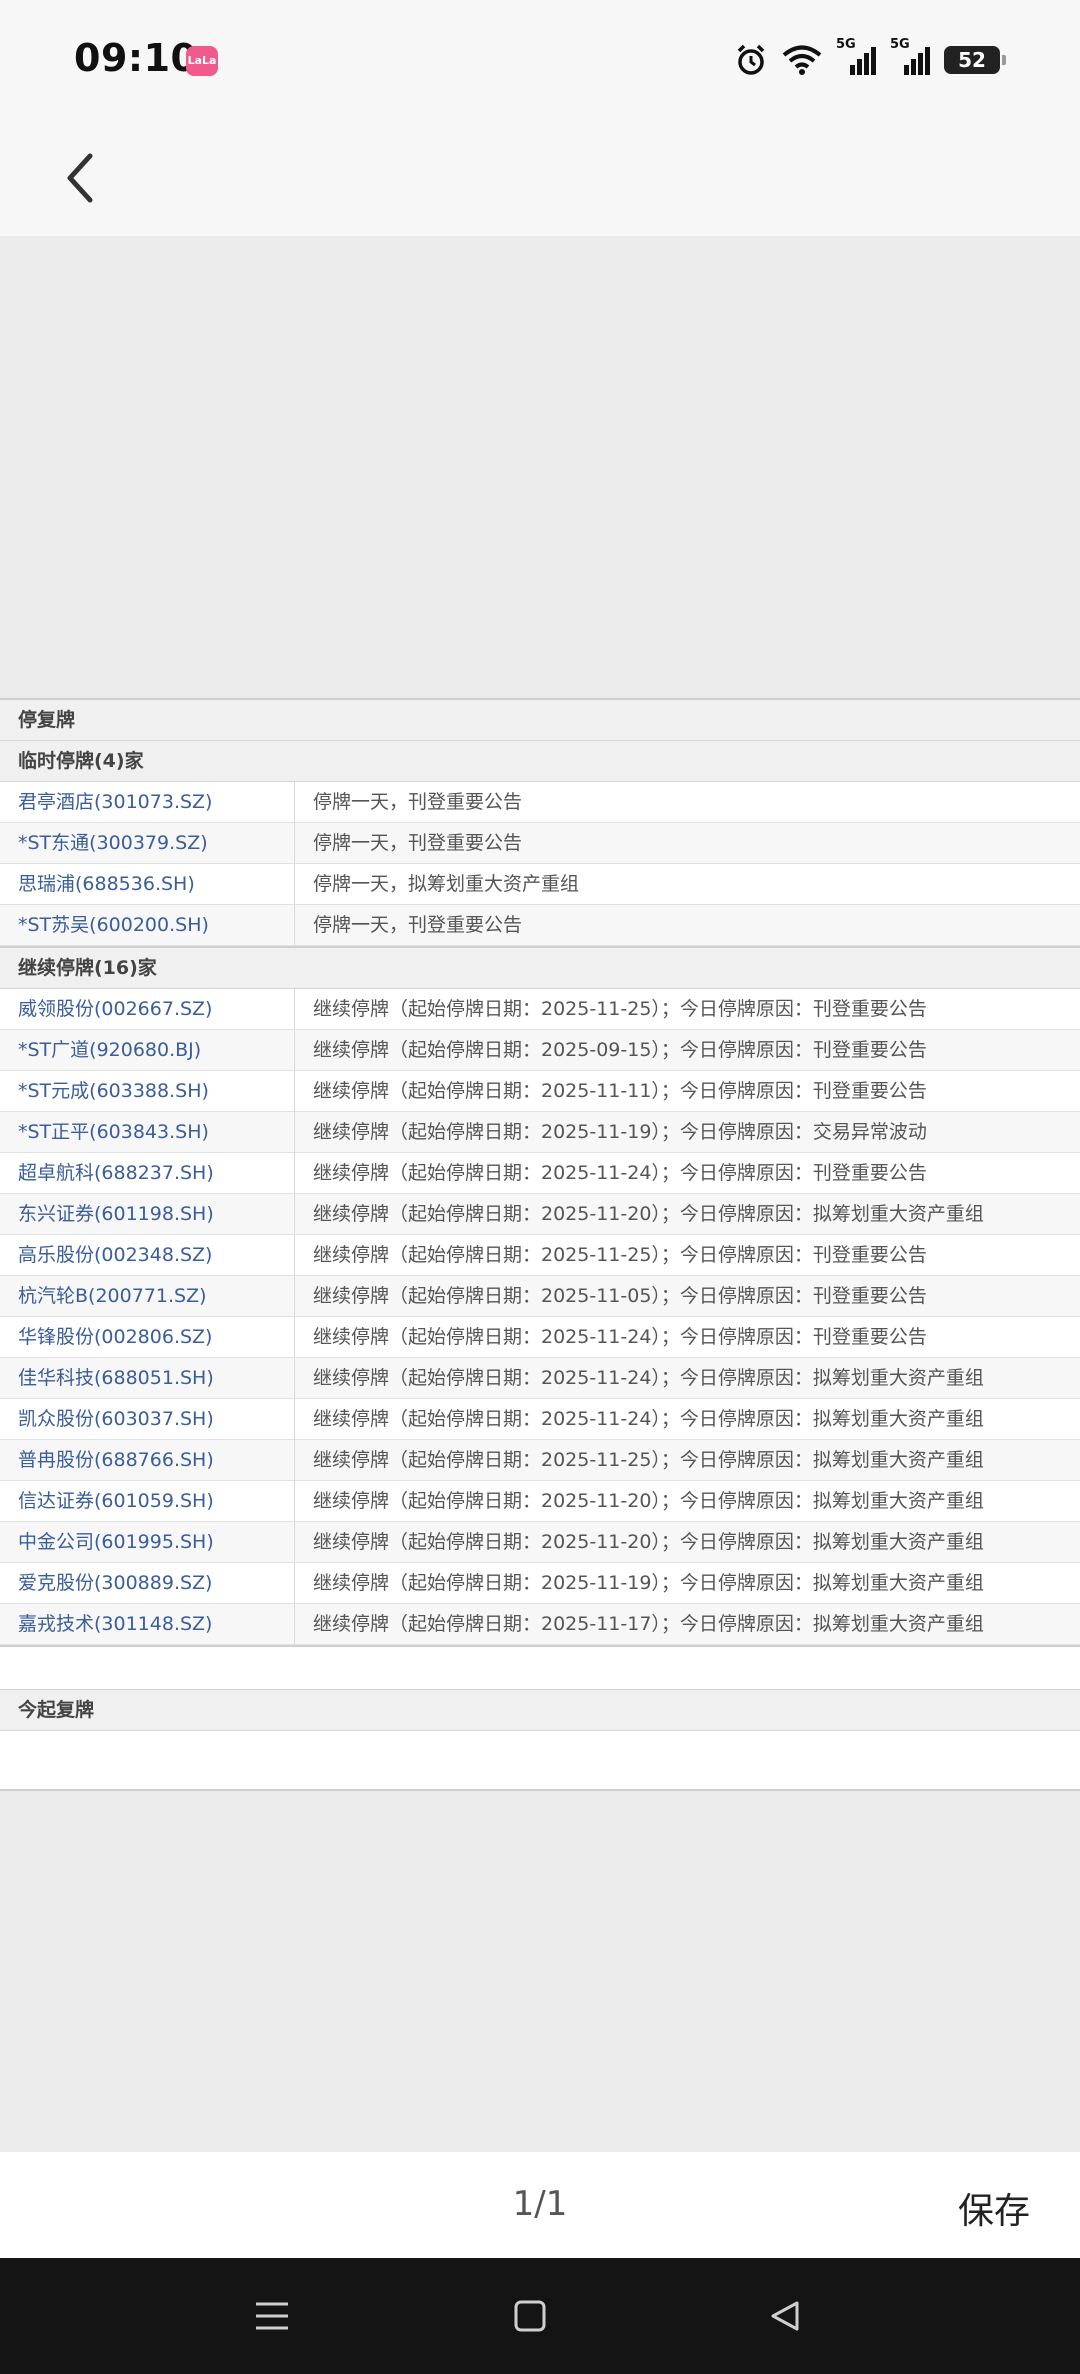 This screenshot has width=1080, height=2374. I want to click on continued-suspension-heading: 继续停牌(16)家, so click(540, 968).